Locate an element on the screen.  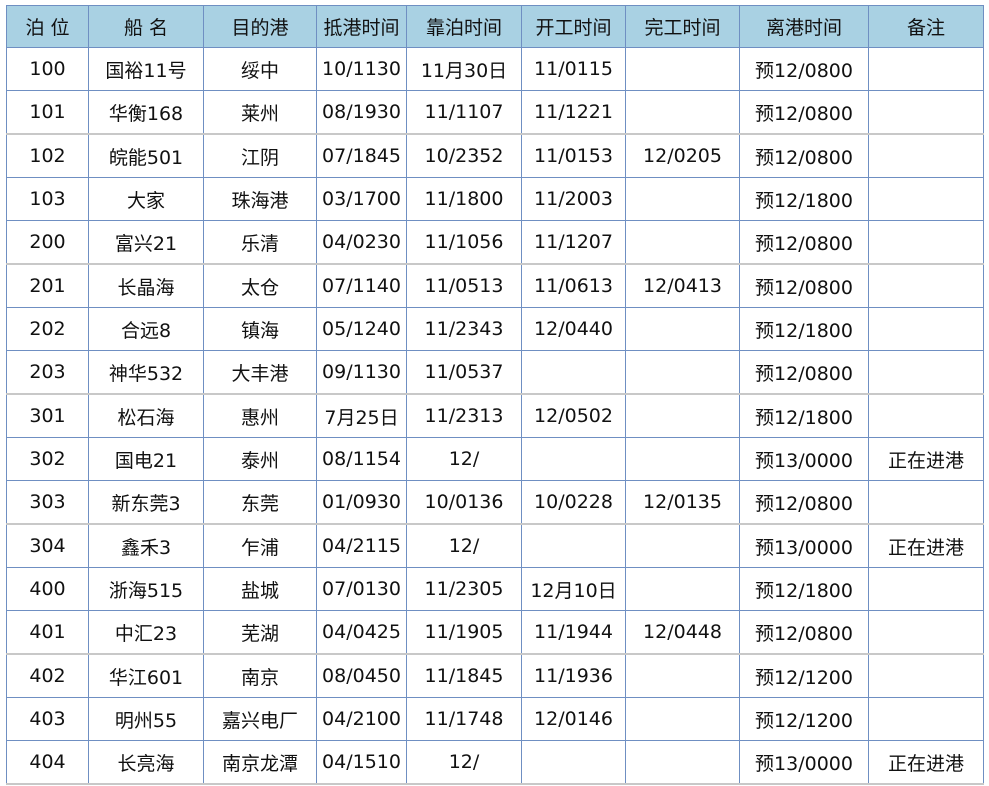
cell-ship-name: 富兴21 is located at coordinates (146, 242).